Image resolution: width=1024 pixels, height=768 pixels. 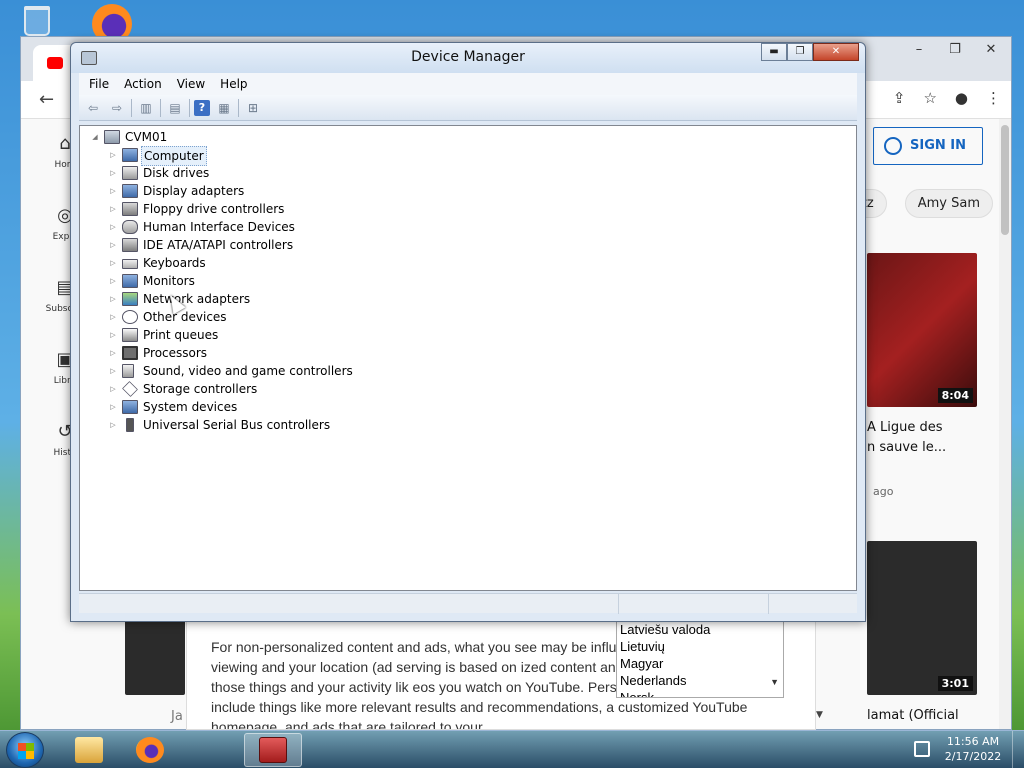 What do you see at coordinates (130, 335) in the screenshot?
I see `printer-icon` at bounding box center [130, 335].